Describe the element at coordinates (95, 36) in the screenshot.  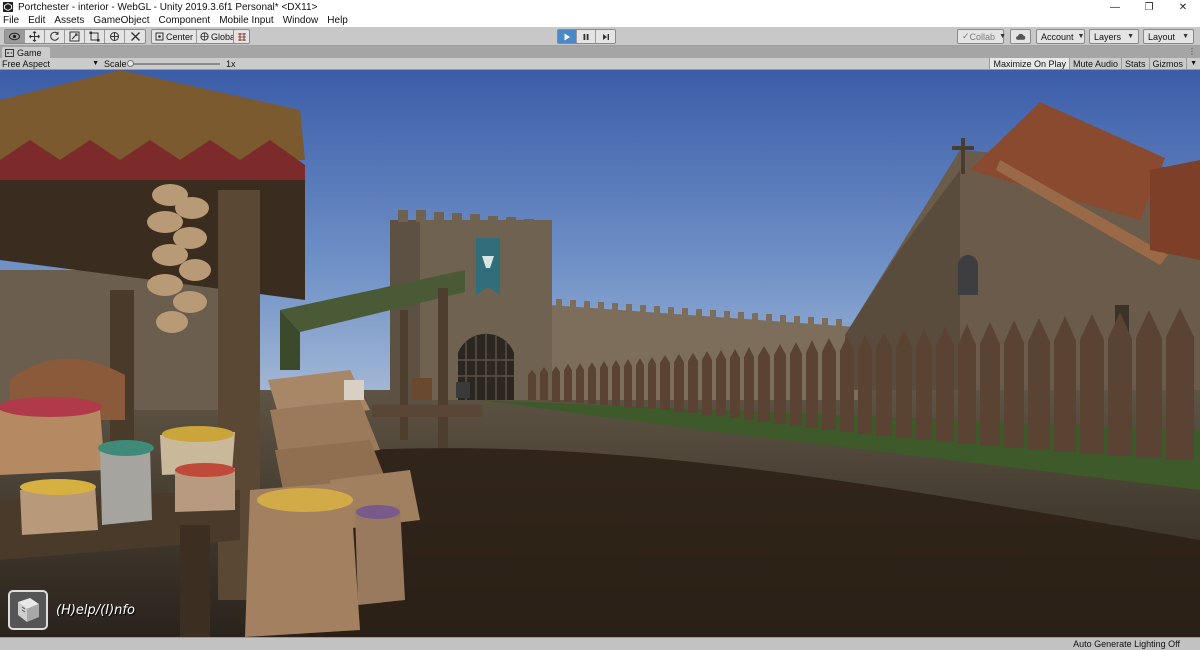
I see `rect-tool-icon` at that location.